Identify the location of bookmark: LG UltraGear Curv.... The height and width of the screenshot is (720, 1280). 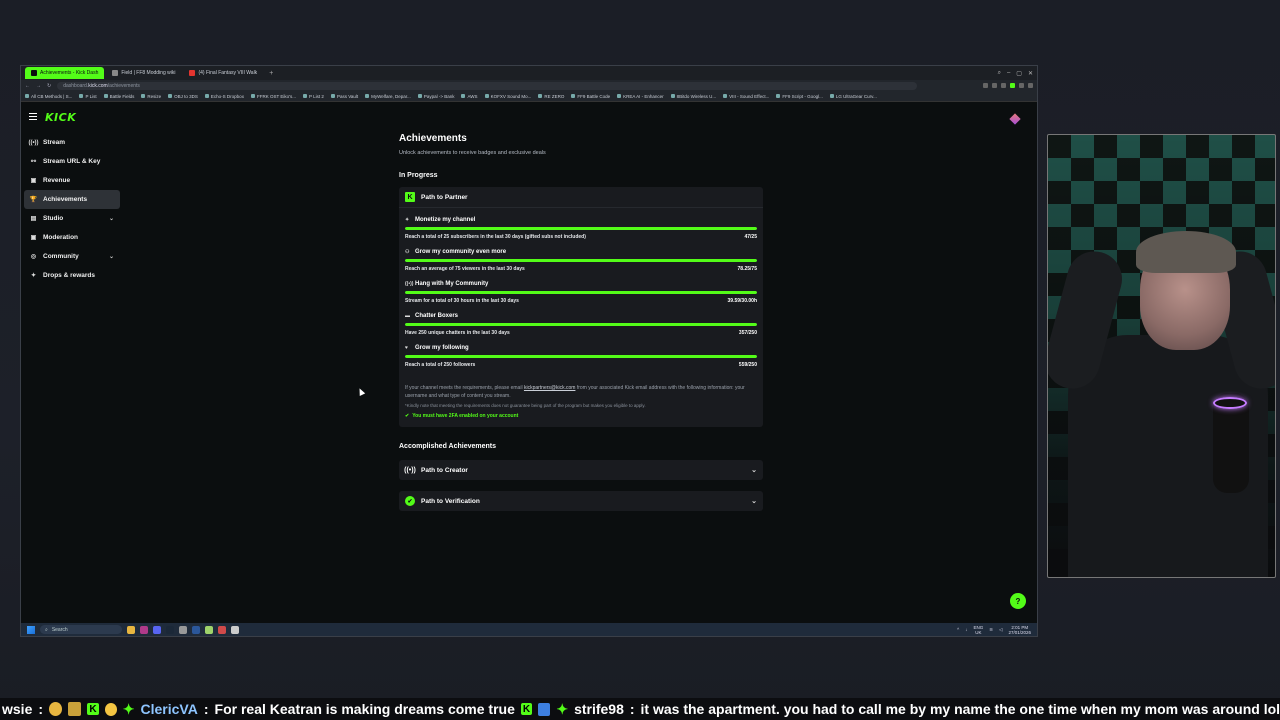
(853, 96).